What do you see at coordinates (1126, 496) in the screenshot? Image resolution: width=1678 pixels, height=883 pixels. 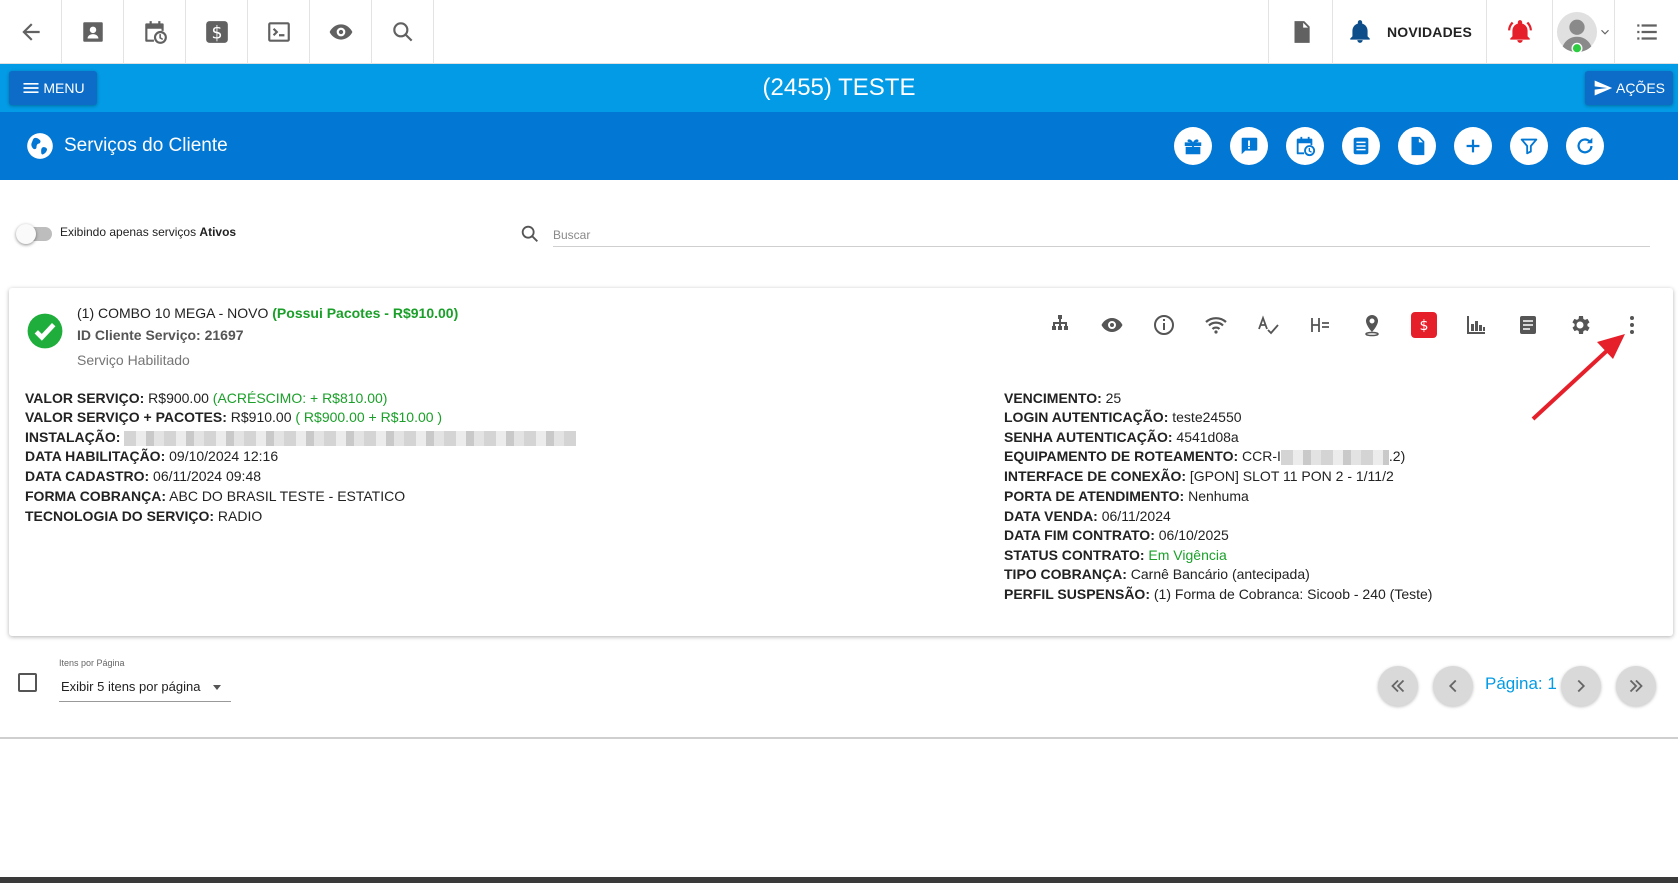 I see `field-porta: PORTA DE ATENDIMENTO: Nenhuma` at bounding box center [1126, 496].